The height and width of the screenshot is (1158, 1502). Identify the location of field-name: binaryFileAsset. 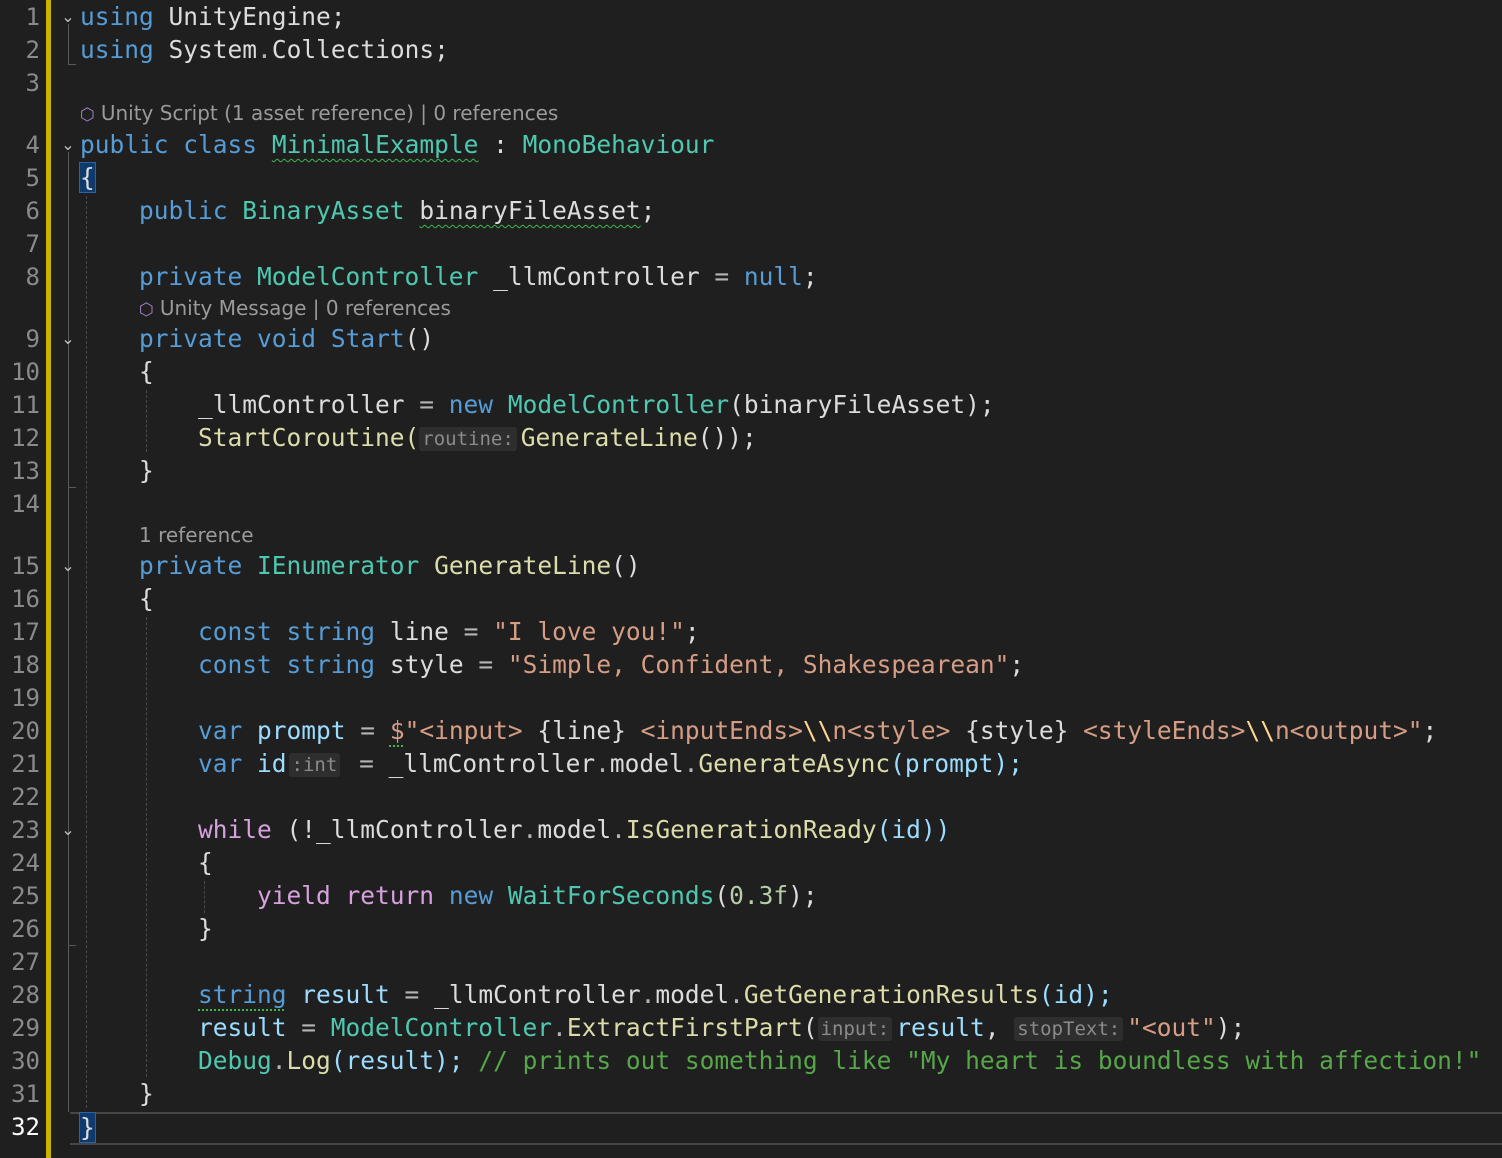
(529, 210).